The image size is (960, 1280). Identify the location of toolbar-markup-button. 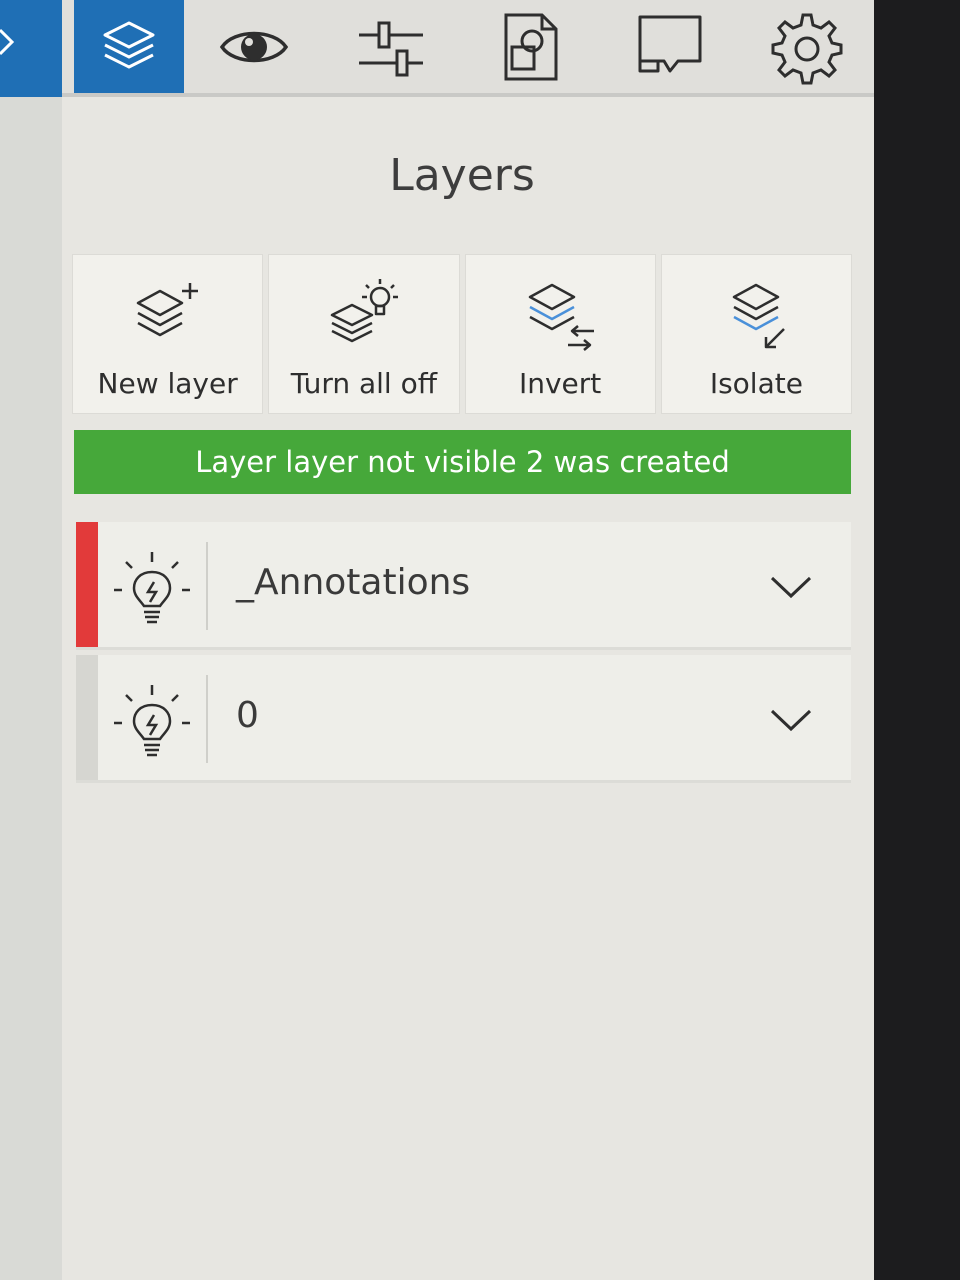
(670, 46).